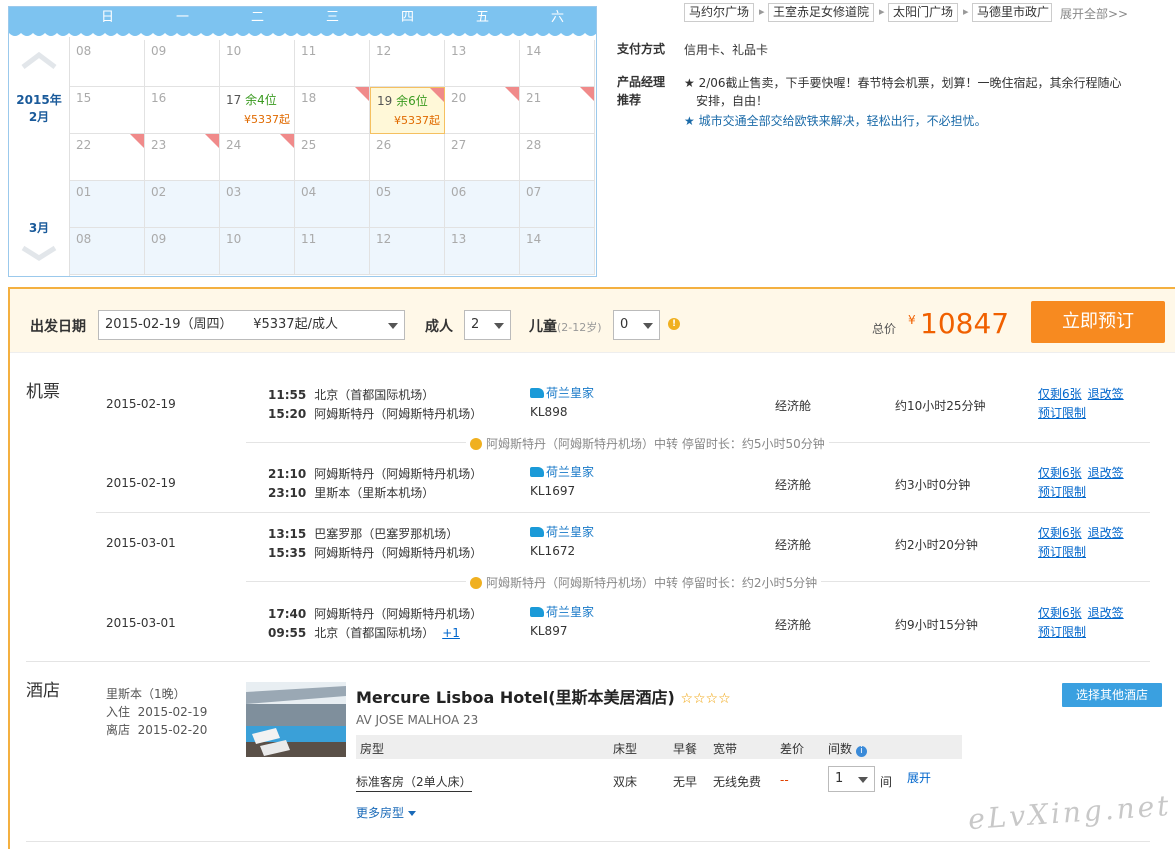 The image size is (1175, 849). Describe the element at coordinates (398, 614) in the screenshot. I see `depart-airport: 阿姆斯特丹（阿姆斯特丹机场）` at that location.